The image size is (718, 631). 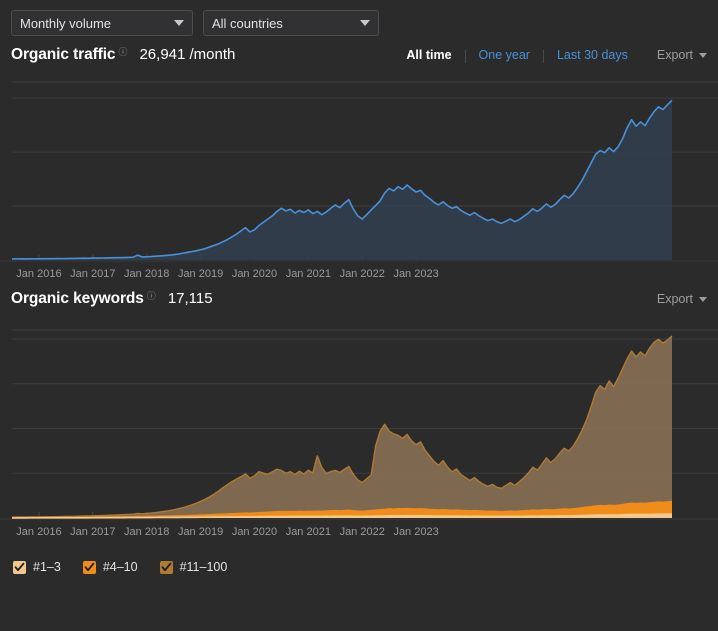 What do you see at coordinates (428, 55) in the screenshot?
I see `range-all-time: All time` at bounding box center [428, 55].